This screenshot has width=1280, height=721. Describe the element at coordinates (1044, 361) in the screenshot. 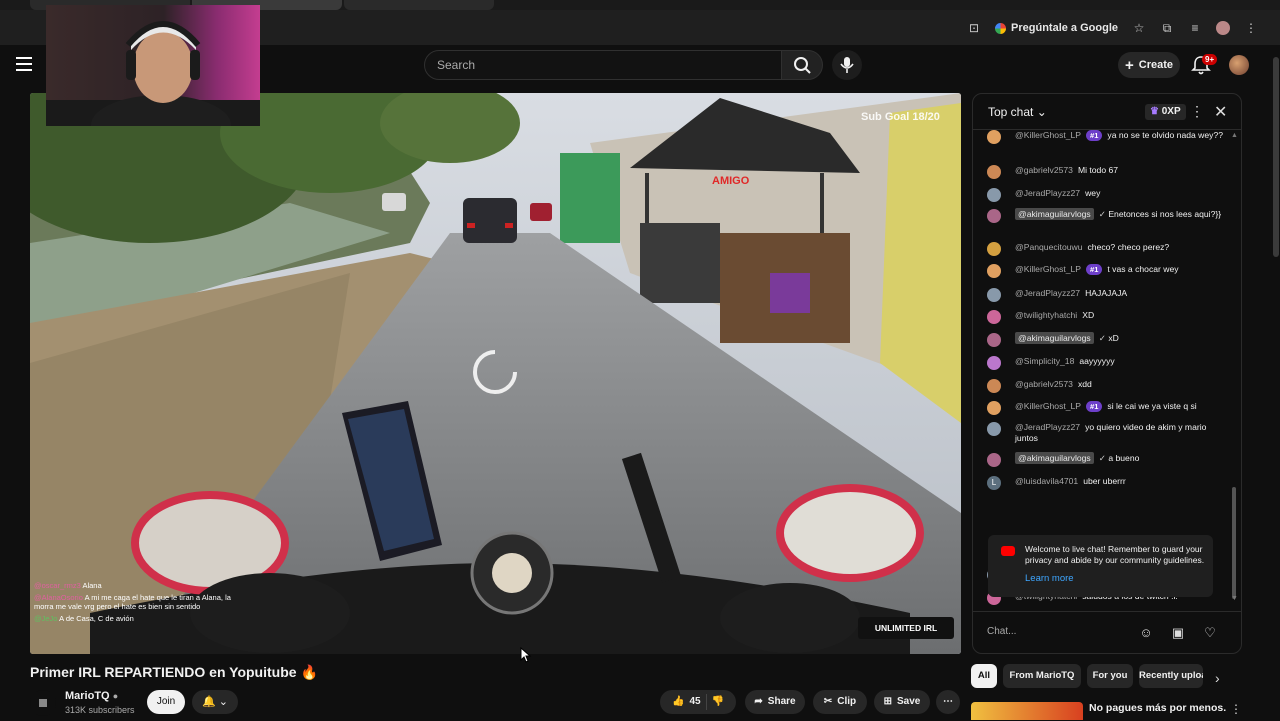

I see `chat-author: @Simplicity_18` at that location.